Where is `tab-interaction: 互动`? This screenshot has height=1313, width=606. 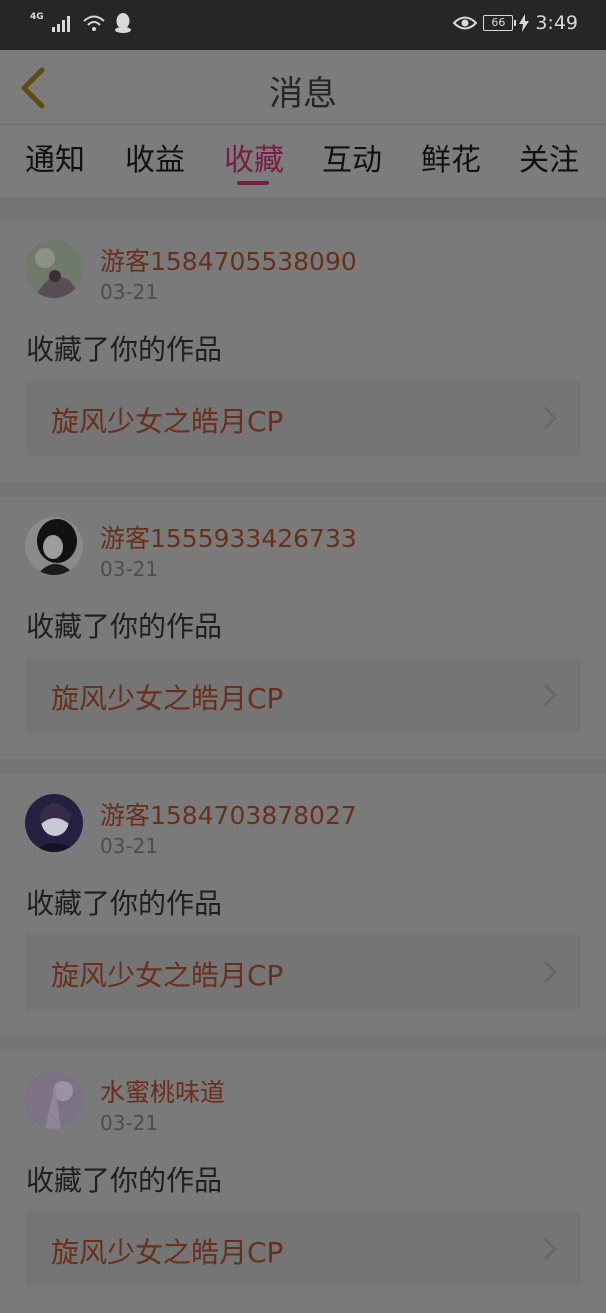 tab-interaction: 互动 is located at coordinates (352, 157).